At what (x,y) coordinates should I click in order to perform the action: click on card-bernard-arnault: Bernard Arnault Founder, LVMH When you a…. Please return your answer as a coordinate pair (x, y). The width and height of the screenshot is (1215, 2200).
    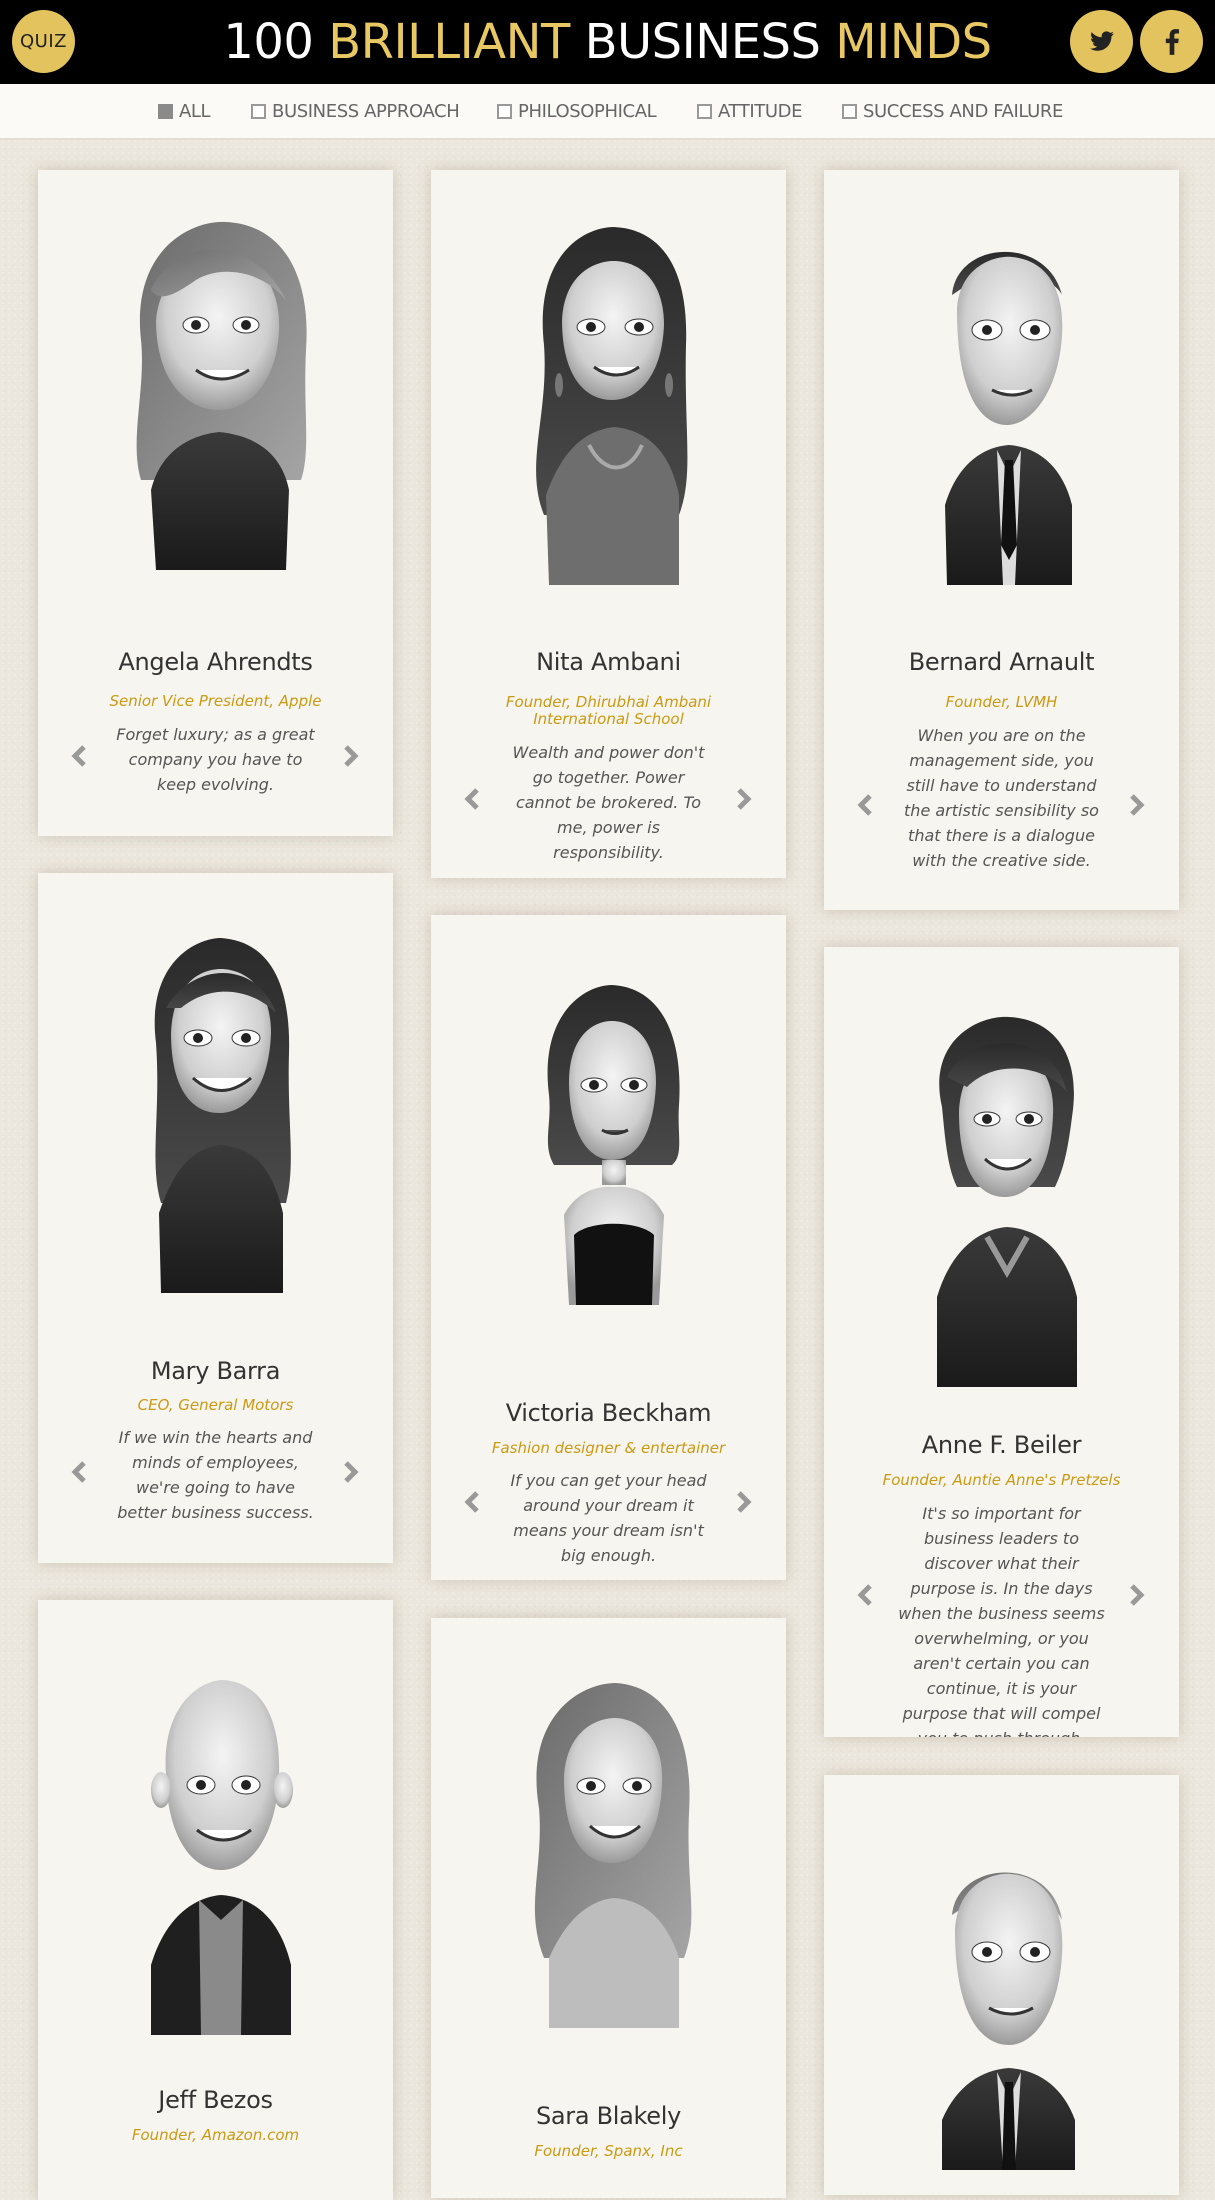
    Looking at the image, I should click on (1001, 540).